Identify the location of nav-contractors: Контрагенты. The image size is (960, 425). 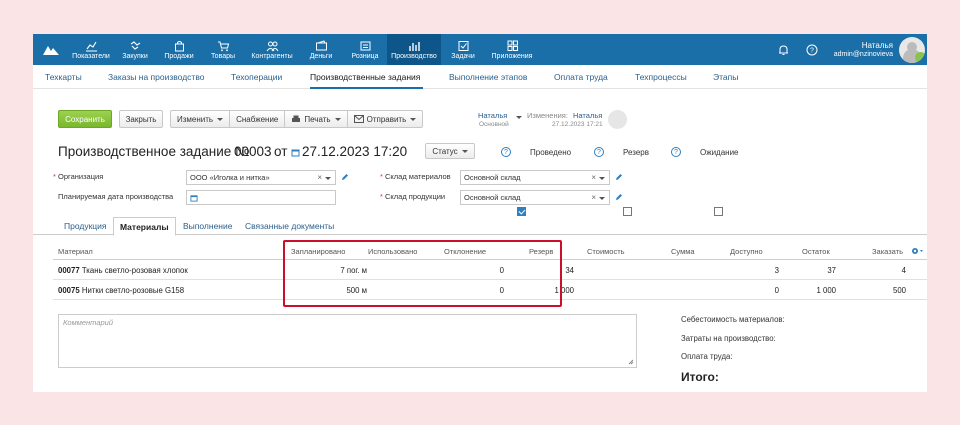
(272, 49).